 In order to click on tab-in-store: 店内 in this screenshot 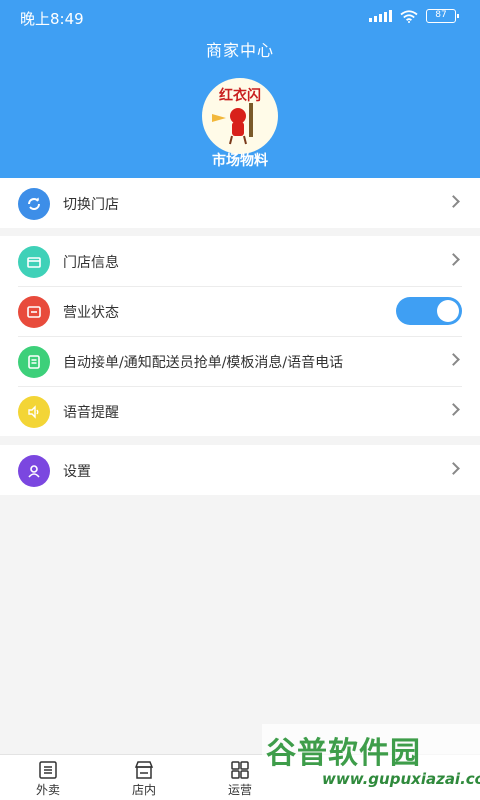, I will do `click(144, 777)`.